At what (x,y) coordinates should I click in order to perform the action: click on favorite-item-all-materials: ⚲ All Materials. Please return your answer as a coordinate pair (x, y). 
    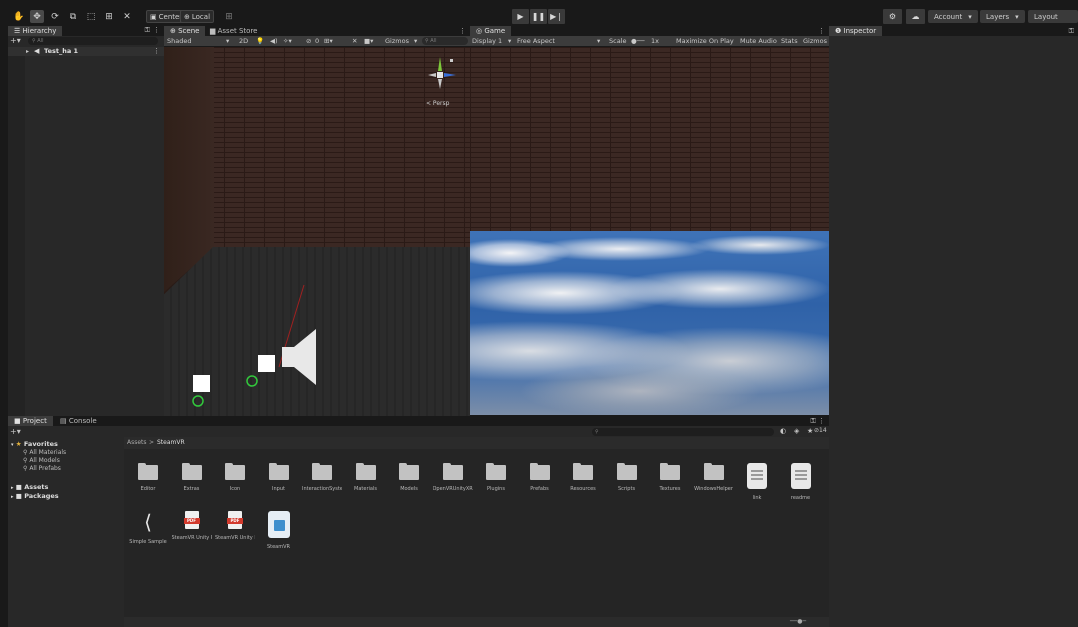
    Looking at the image, I should click on (44, 452).